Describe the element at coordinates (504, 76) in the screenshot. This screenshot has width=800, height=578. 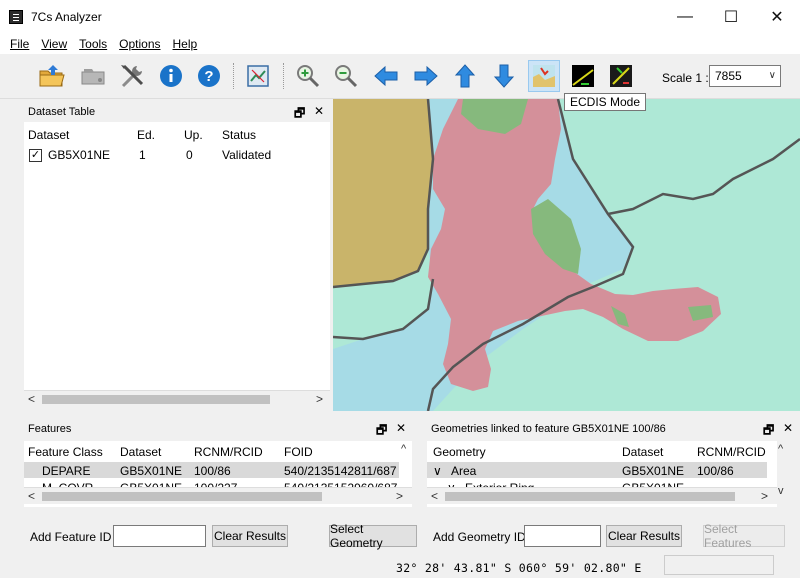
I see `arrow-down-icon` at that location.